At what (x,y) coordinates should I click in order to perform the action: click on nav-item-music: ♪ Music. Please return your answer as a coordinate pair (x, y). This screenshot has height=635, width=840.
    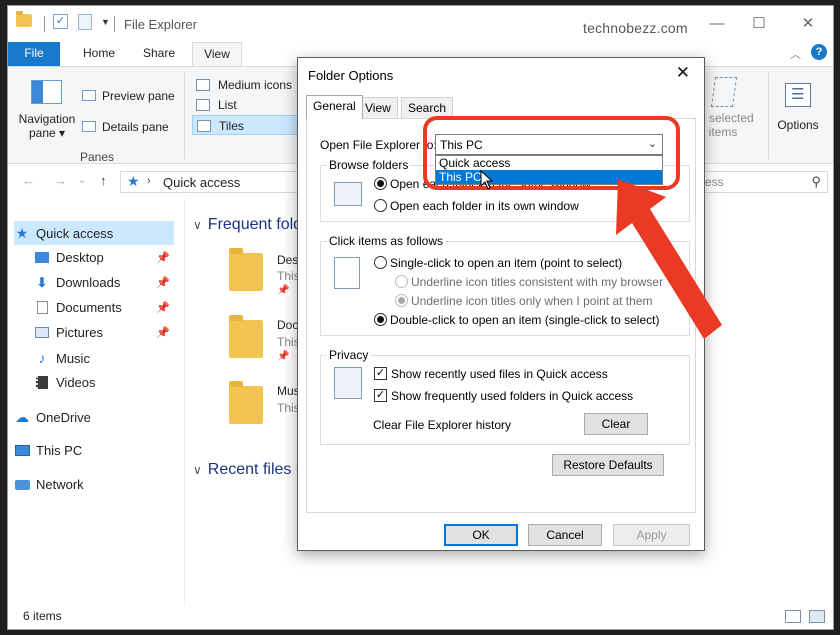
    Looking at the image, I should click on (104, 358).